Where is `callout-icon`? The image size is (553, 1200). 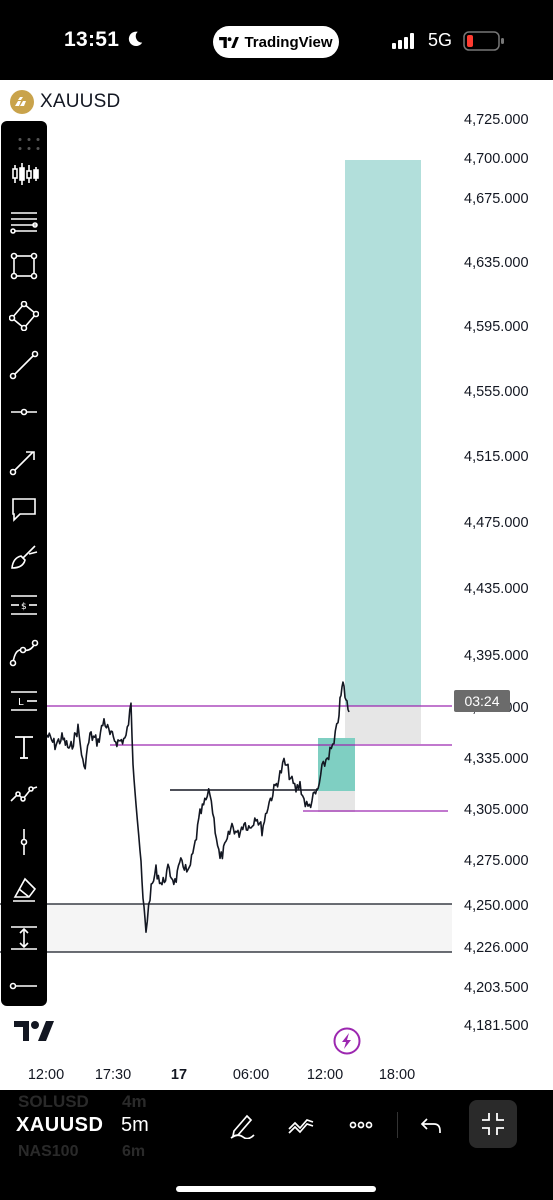
callout-icon is located at coordinates (24, 509).